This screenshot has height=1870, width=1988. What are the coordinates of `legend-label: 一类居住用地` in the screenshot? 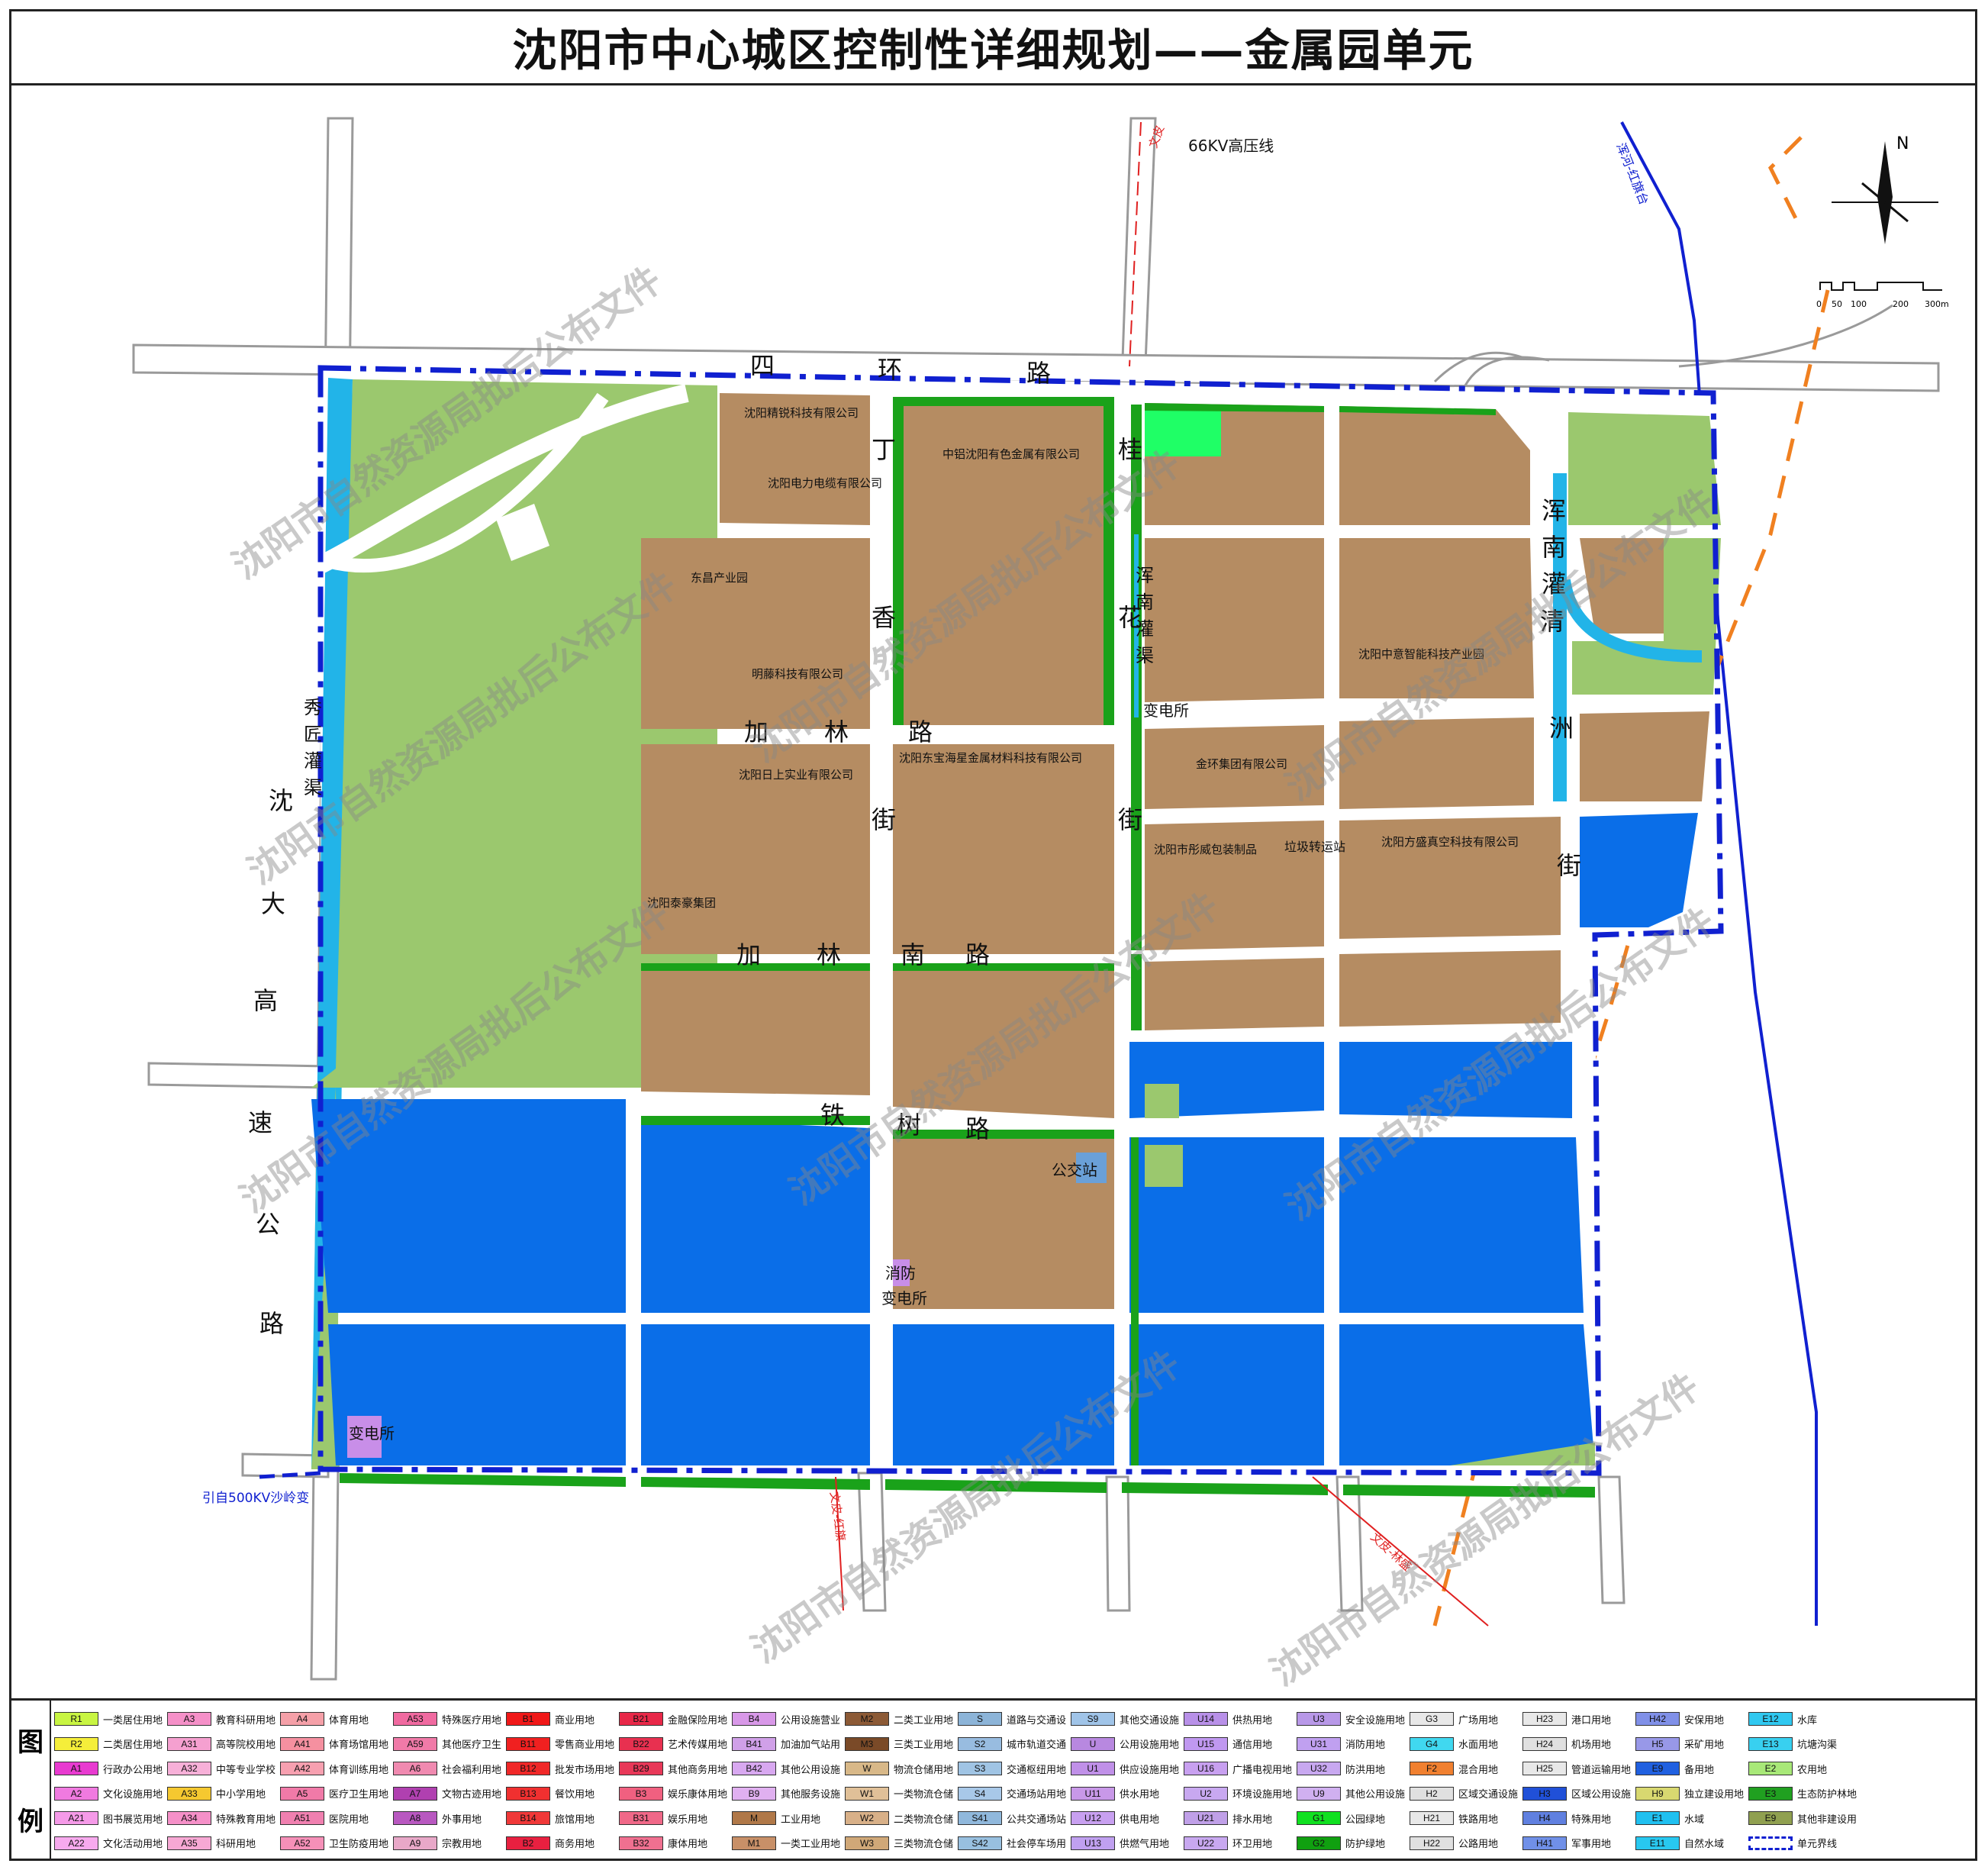 It's located at (133, 1720).